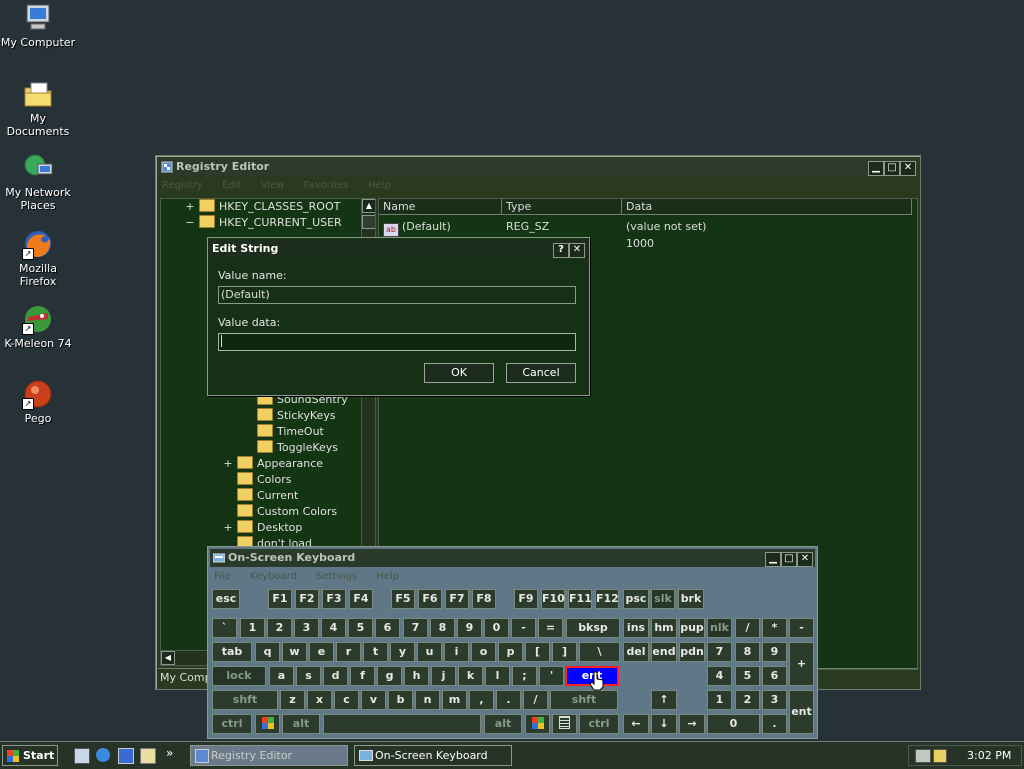 The height and width of the screenshot is (769, 1024). What do you see at coordinates (442, 628) in the screenshot?
I see `key-8: 8` at bounding box center [442, 628].